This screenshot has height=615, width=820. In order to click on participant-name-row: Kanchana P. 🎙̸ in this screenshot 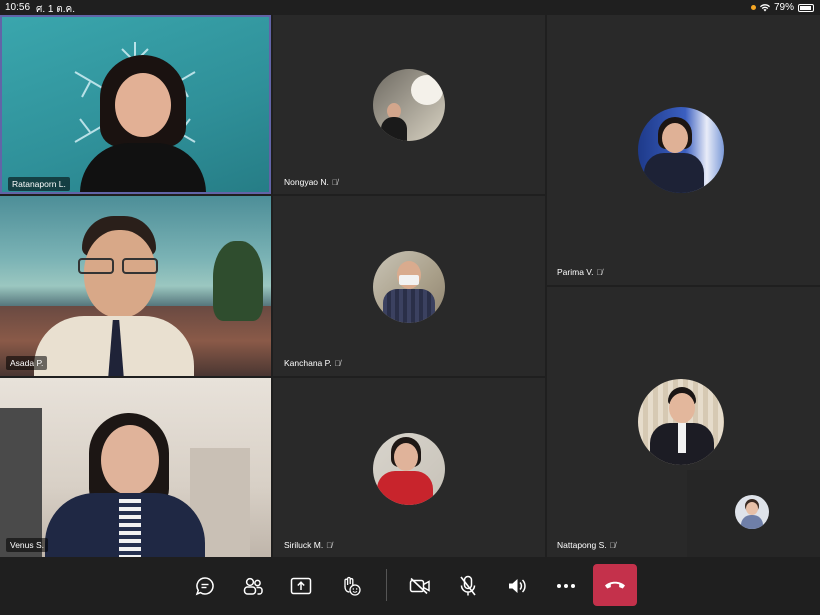, I will do `click(312, 363)`.